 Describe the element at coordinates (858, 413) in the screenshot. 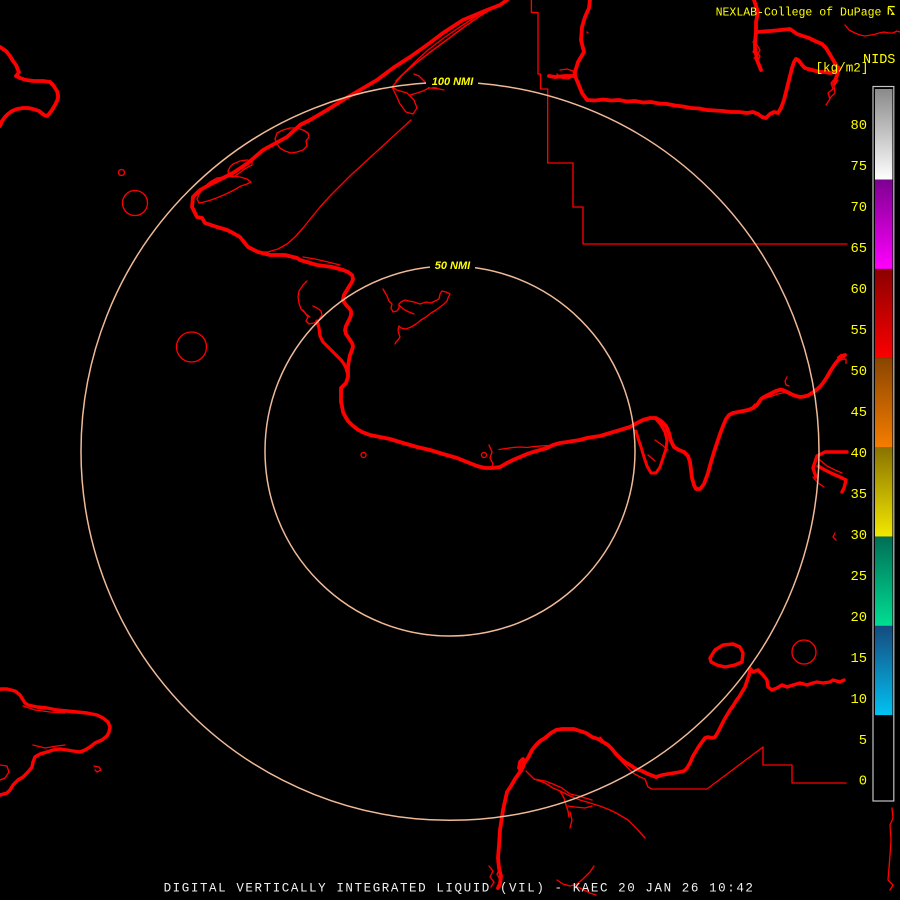

I see `svg-text: 45` at that location.